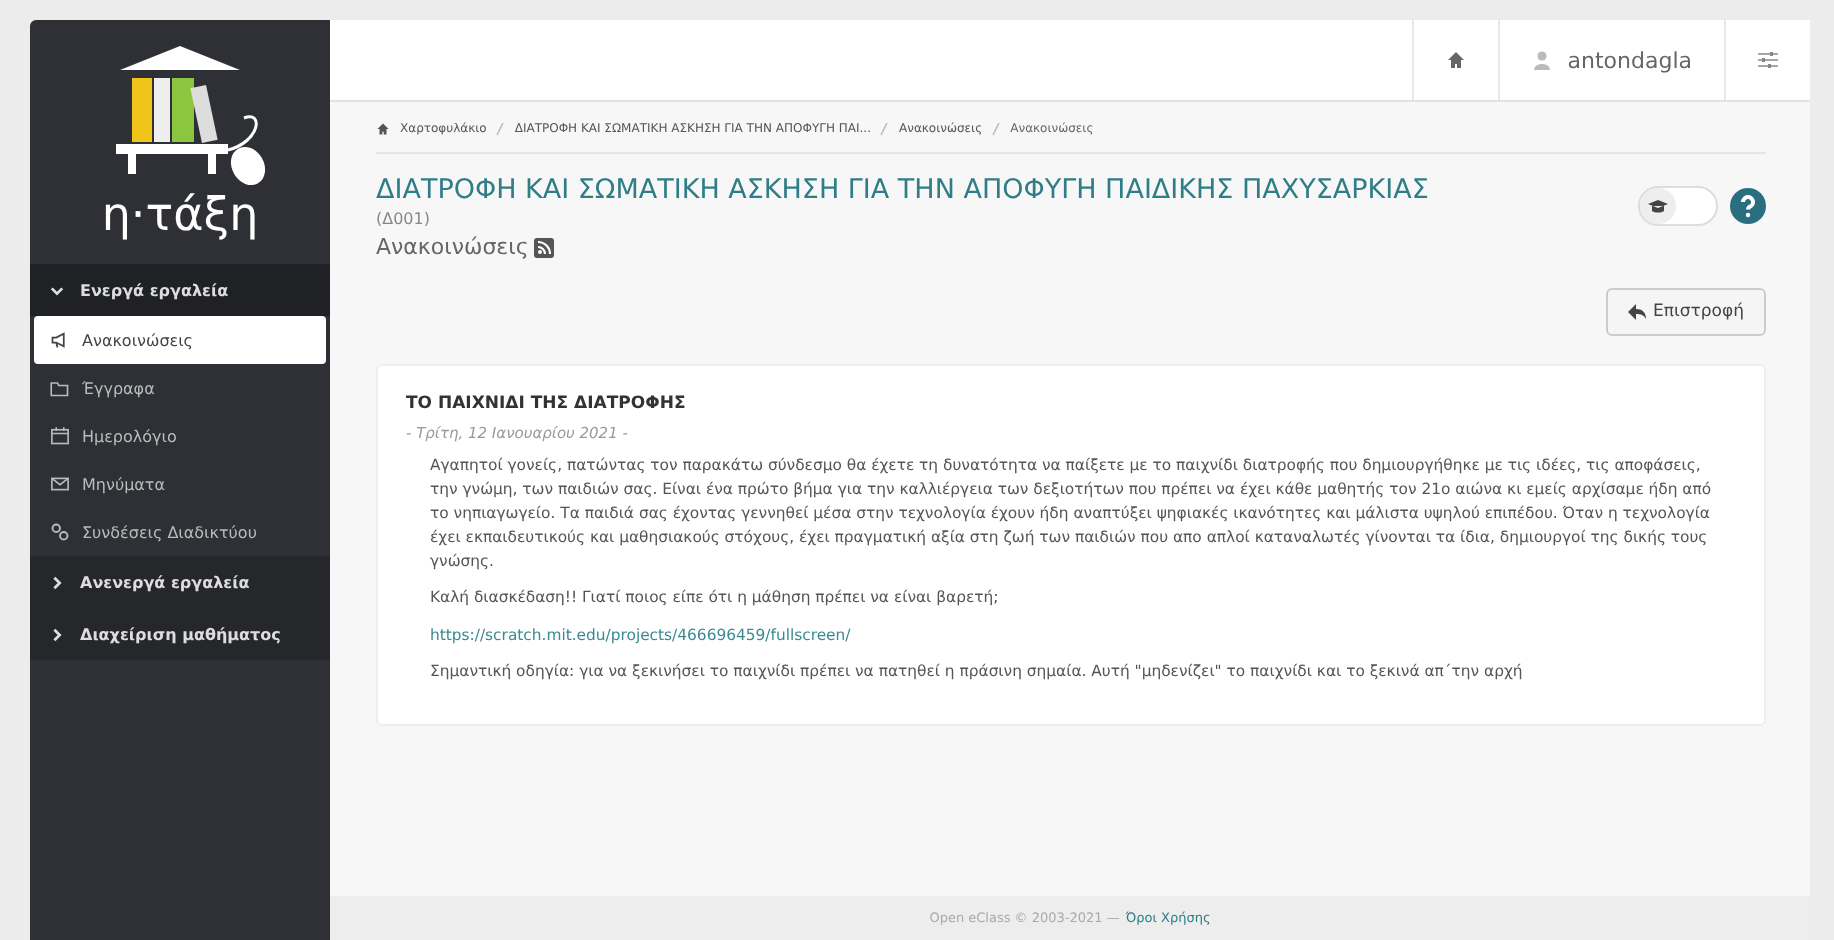 The height and width of the screenshot is (940, 1834). Describe the element at coordinates (1685, 312) in the screenshot. I see `back-button: Επιστροφή` at that location.